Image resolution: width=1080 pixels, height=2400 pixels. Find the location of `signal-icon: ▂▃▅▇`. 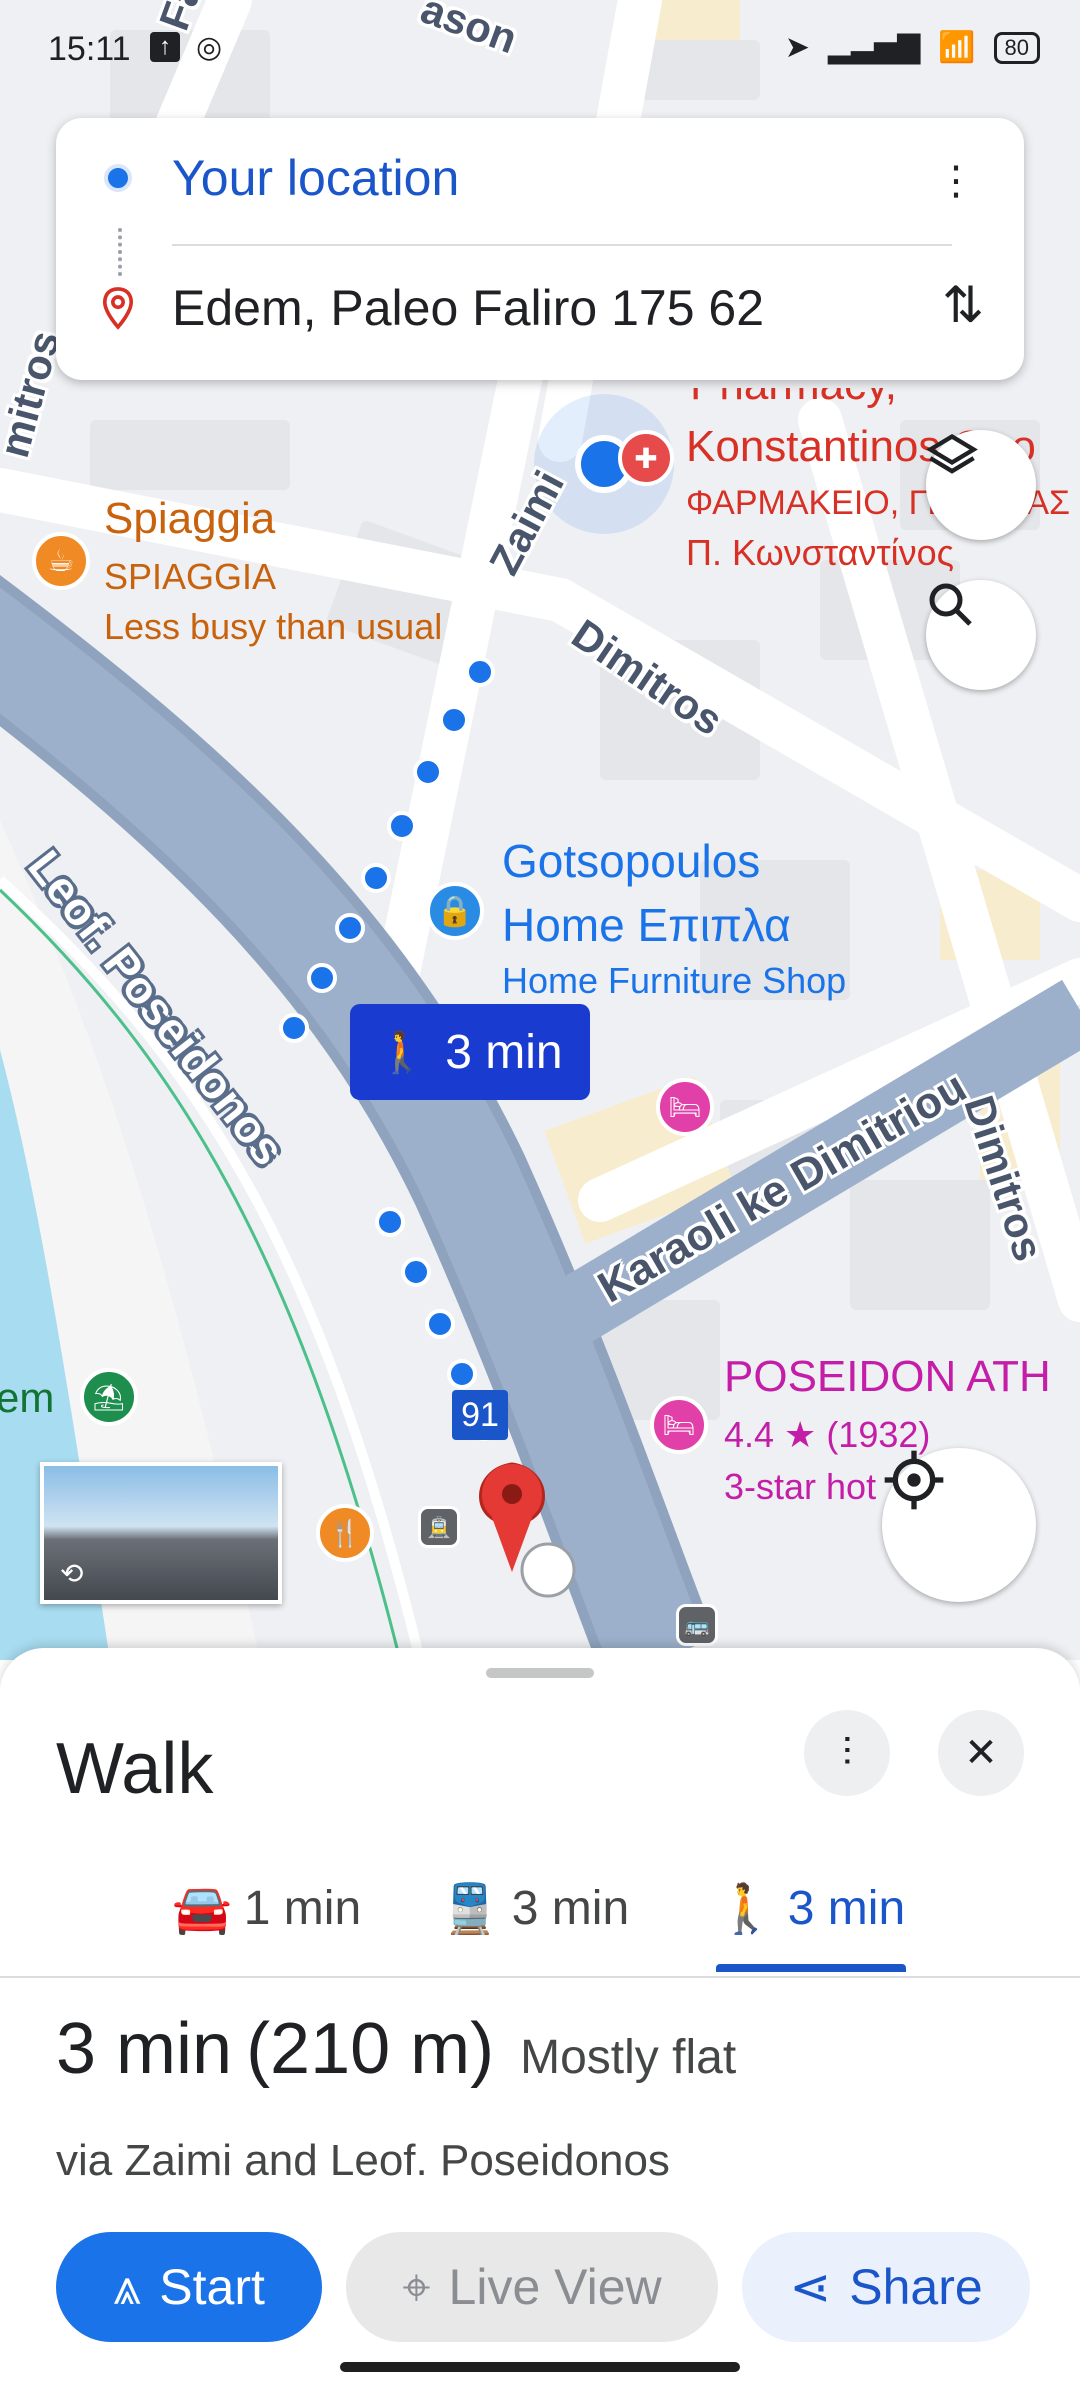

signal-icon: ▂▃▅▇ is located at coordinates (874, 47).